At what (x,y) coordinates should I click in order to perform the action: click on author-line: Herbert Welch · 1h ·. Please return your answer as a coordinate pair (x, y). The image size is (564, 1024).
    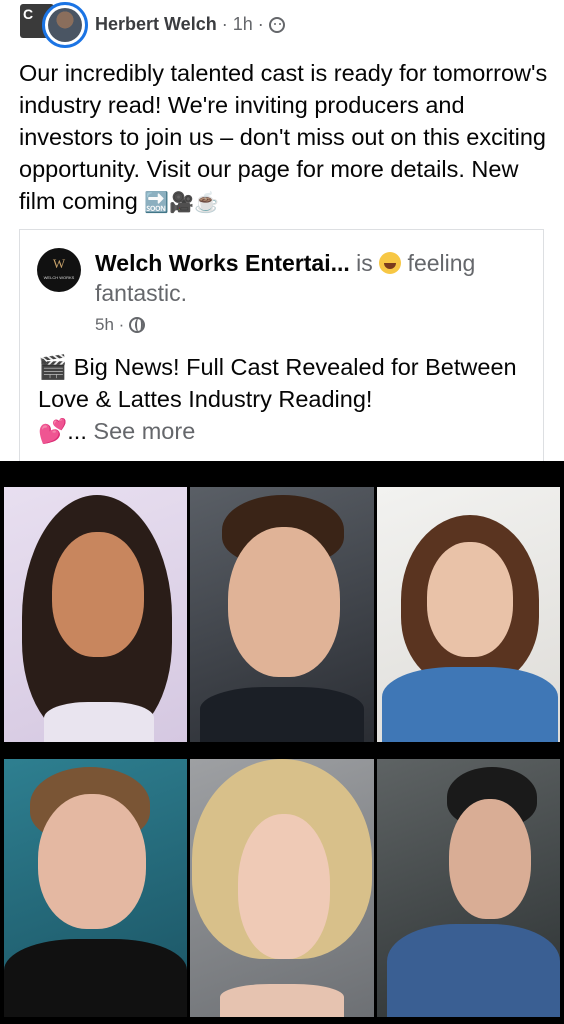
    Looking at the image, I should click on (190, 24).